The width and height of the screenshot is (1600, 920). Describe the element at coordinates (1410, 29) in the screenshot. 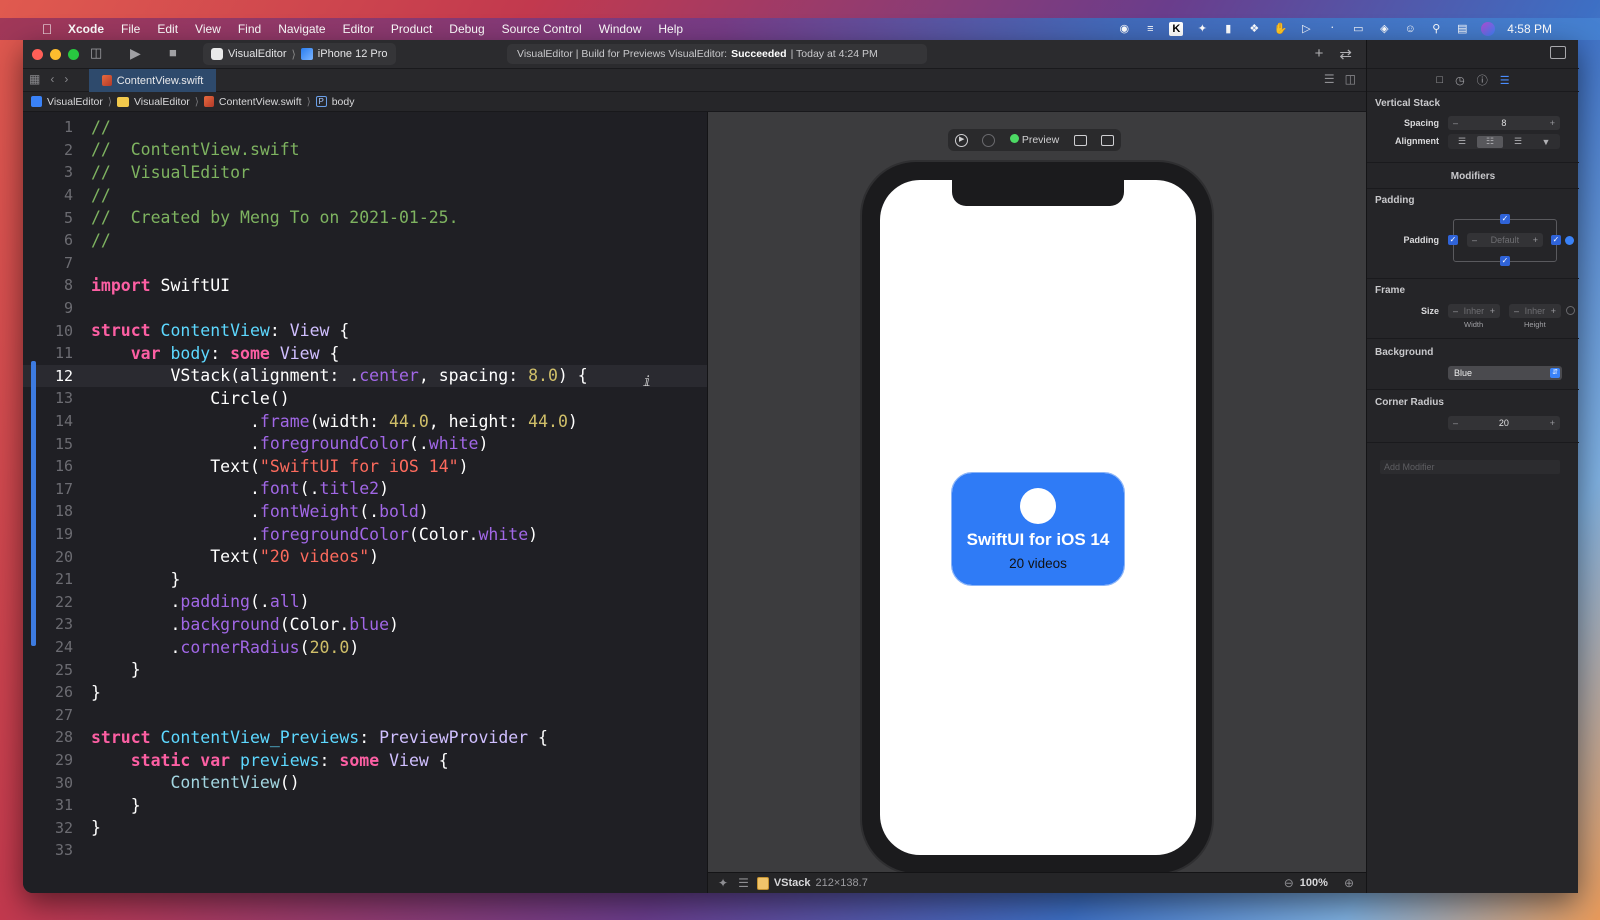

I see `user-icon: ☺` at that location.